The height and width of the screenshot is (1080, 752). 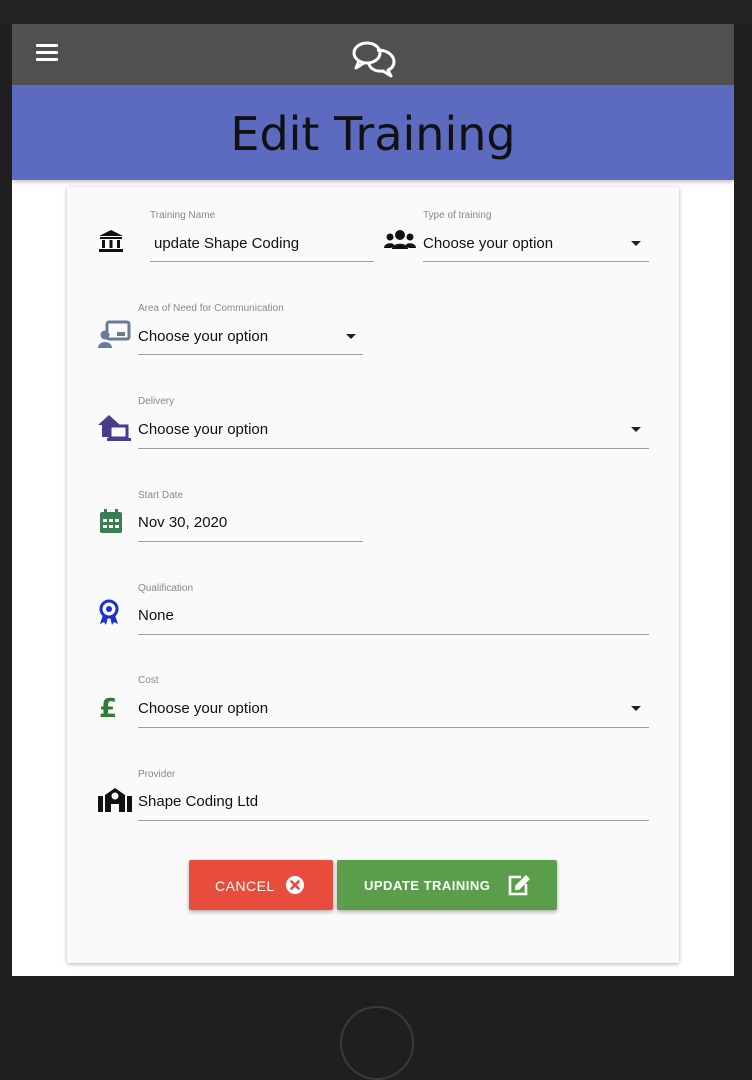 What do you see at coordinates (636, 708) in the screenshot?
I see `cost-caret-icon` at bounding box center [636, 708].